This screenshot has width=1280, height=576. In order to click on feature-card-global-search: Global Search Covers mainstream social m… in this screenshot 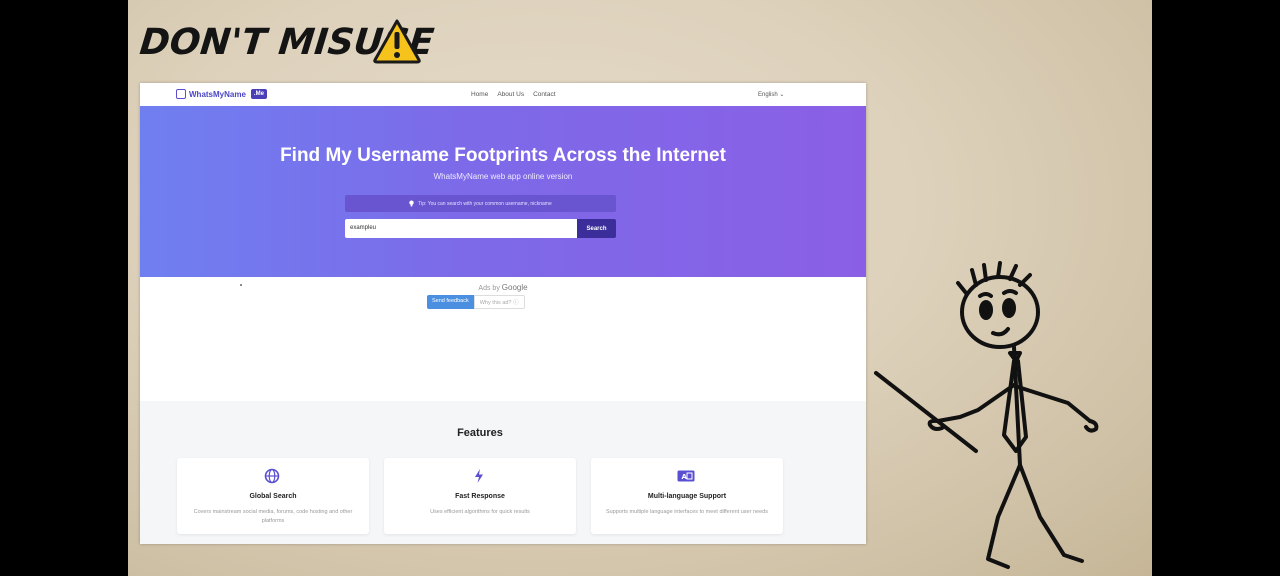, I will do `click(273, 496)`.